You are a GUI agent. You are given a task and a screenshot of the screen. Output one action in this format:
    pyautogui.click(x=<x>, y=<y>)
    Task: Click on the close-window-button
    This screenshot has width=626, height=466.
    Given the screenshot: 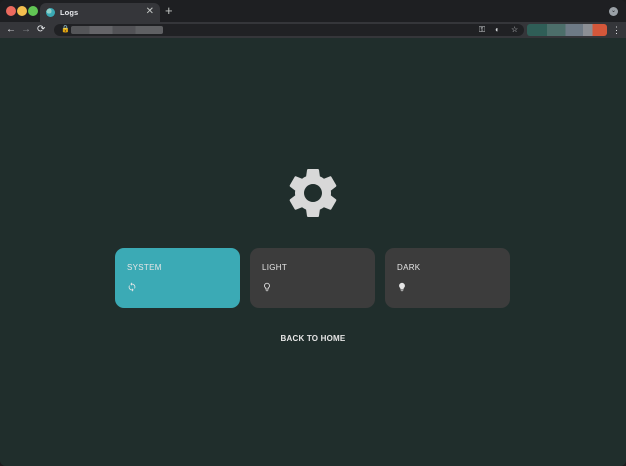 What is the action you would take?
    pyautogui.click(x=11, y=11)
    